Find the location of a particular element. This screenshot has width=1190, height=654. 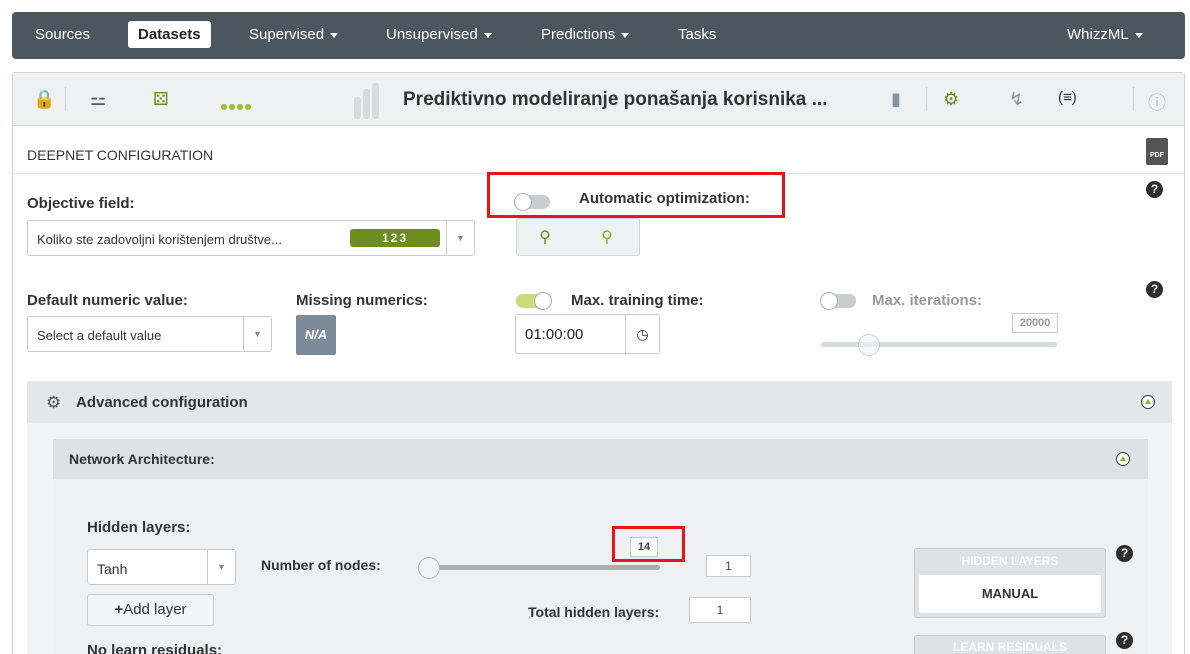

activation-value: Tanh is located at coordinates (112, 569).